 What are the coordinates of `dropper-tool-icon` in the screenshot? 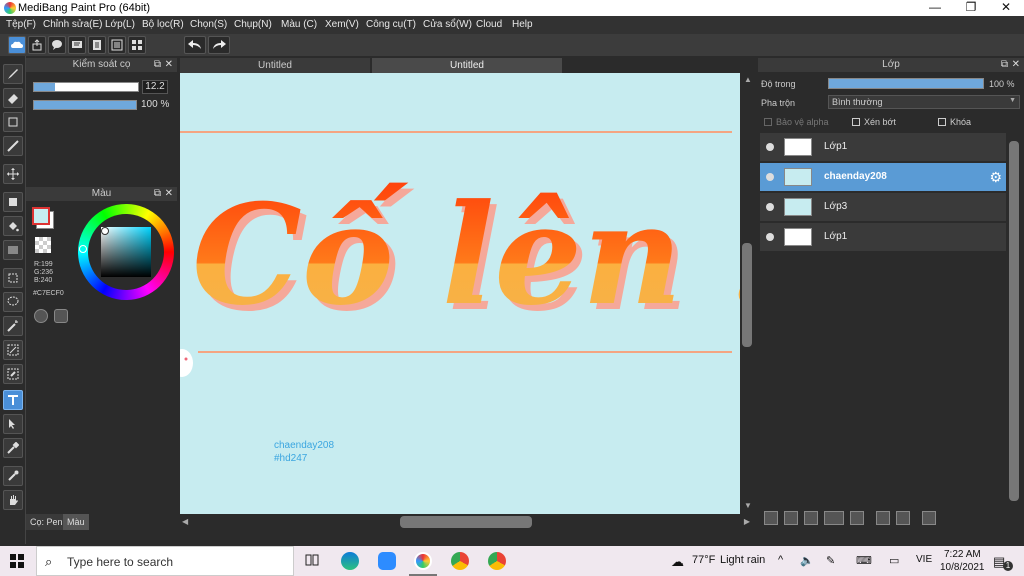 It's located at (13, 448).